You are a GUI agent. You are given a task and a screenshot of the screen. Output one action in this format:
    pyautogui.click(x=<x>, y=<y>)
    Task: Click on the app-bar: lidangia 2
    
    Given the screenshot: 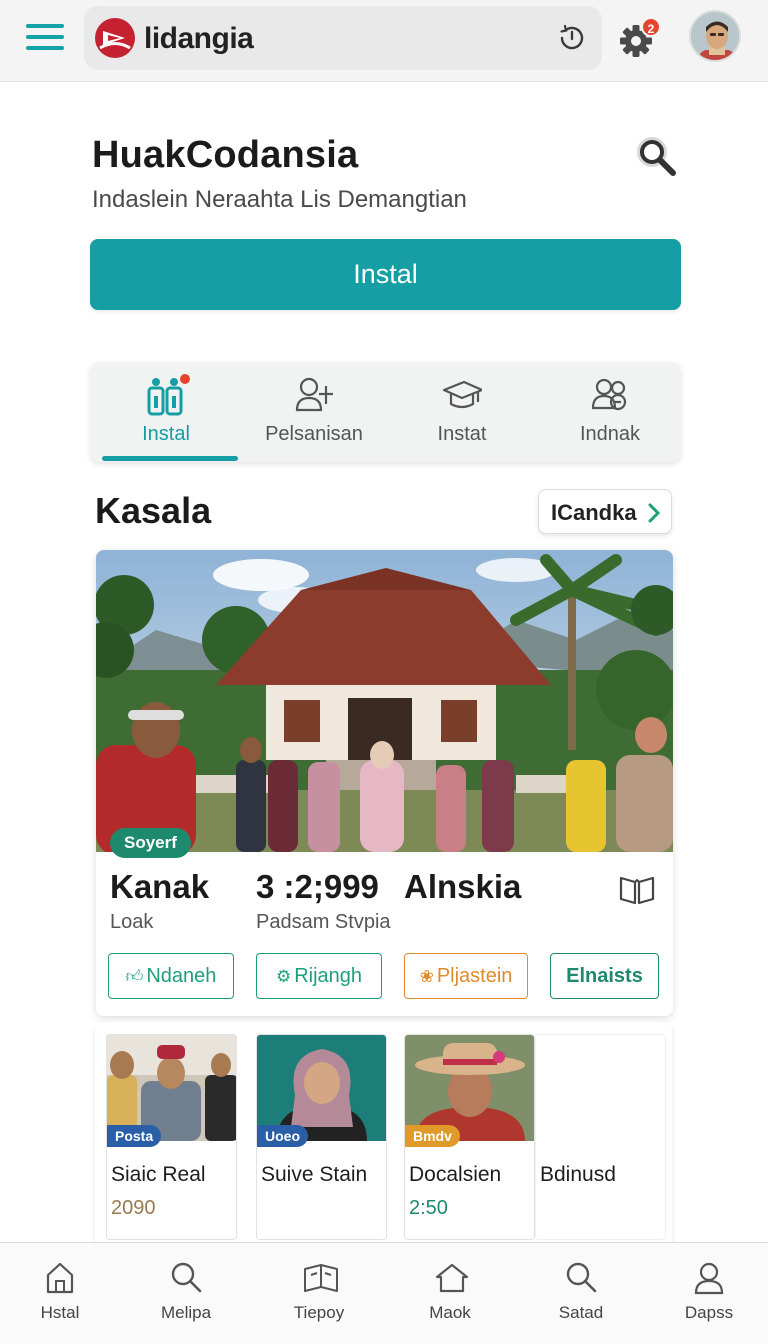 What is the action you would take?
    pyautogui.click(x=384, y=41)
    